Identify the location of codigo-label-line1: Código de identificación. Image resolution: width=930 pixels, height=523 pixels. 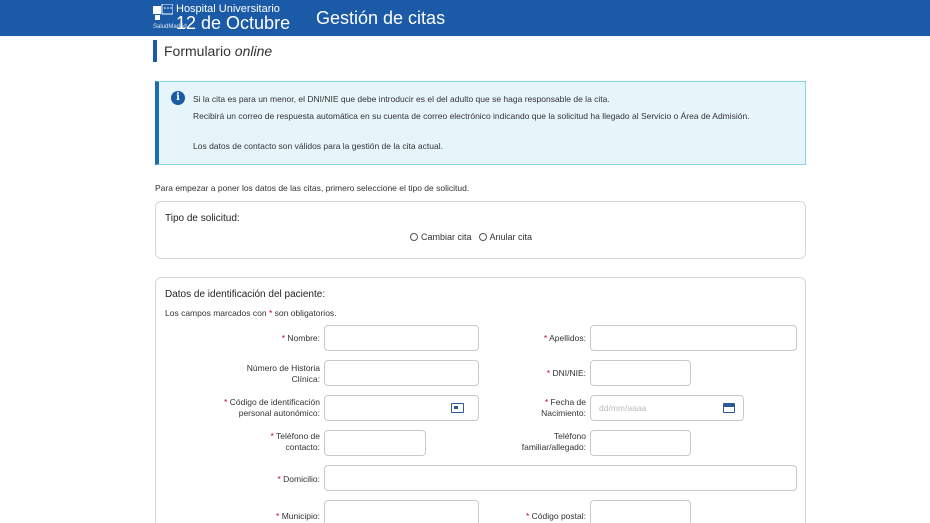
(274, 402).